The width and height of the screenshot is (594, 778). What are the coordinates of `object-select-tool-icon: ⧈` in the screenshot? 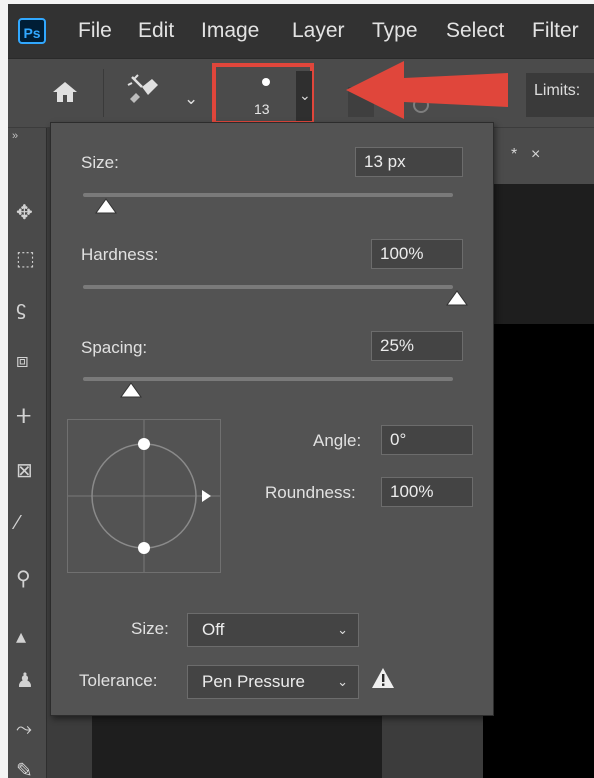 It's located at (22, 361).